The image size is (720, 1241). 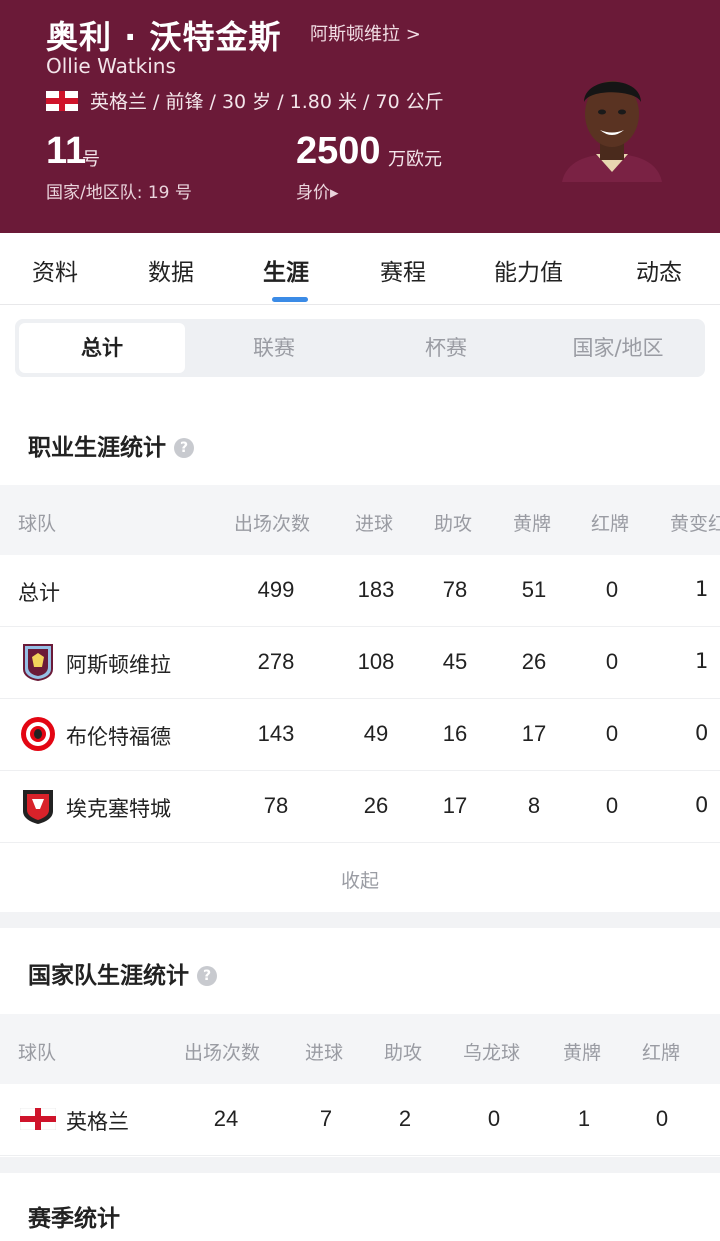 What do you see at coordinates (118, 665) in the screenshot?
I see `team-name: 阿斯顿维拉` at bounding box center [118, 665].